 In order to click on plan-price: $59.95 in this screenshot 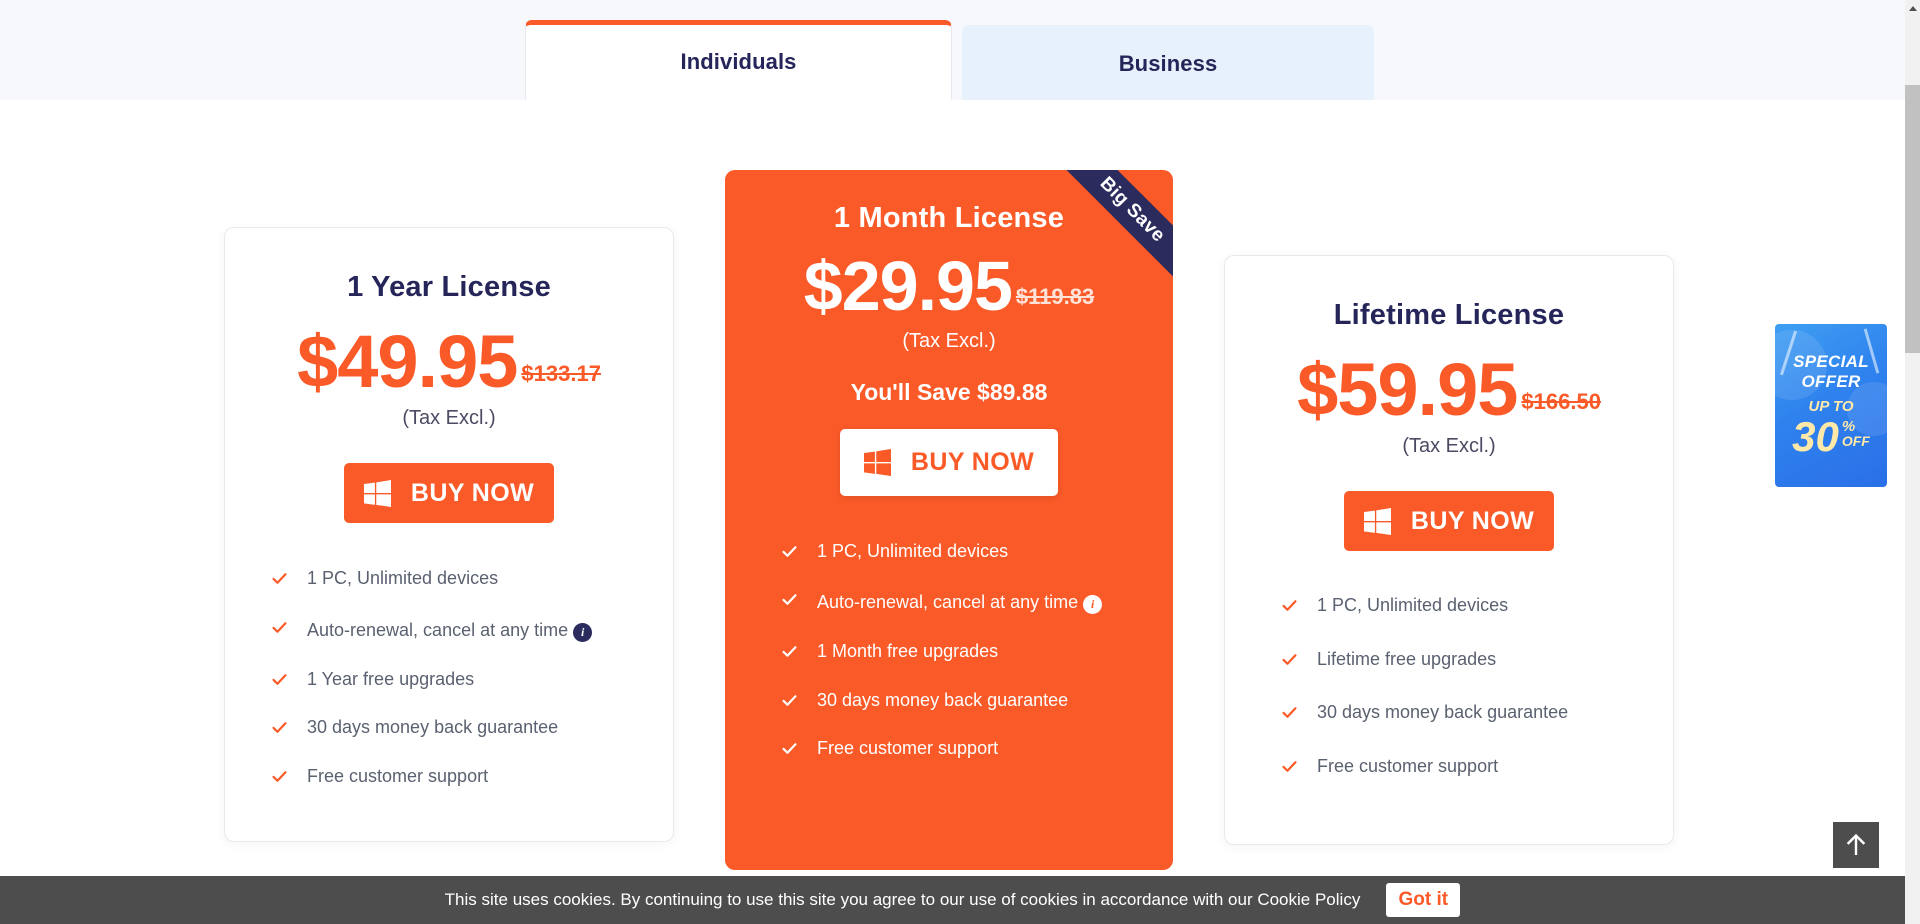, I will do `click(1407, 389)`.